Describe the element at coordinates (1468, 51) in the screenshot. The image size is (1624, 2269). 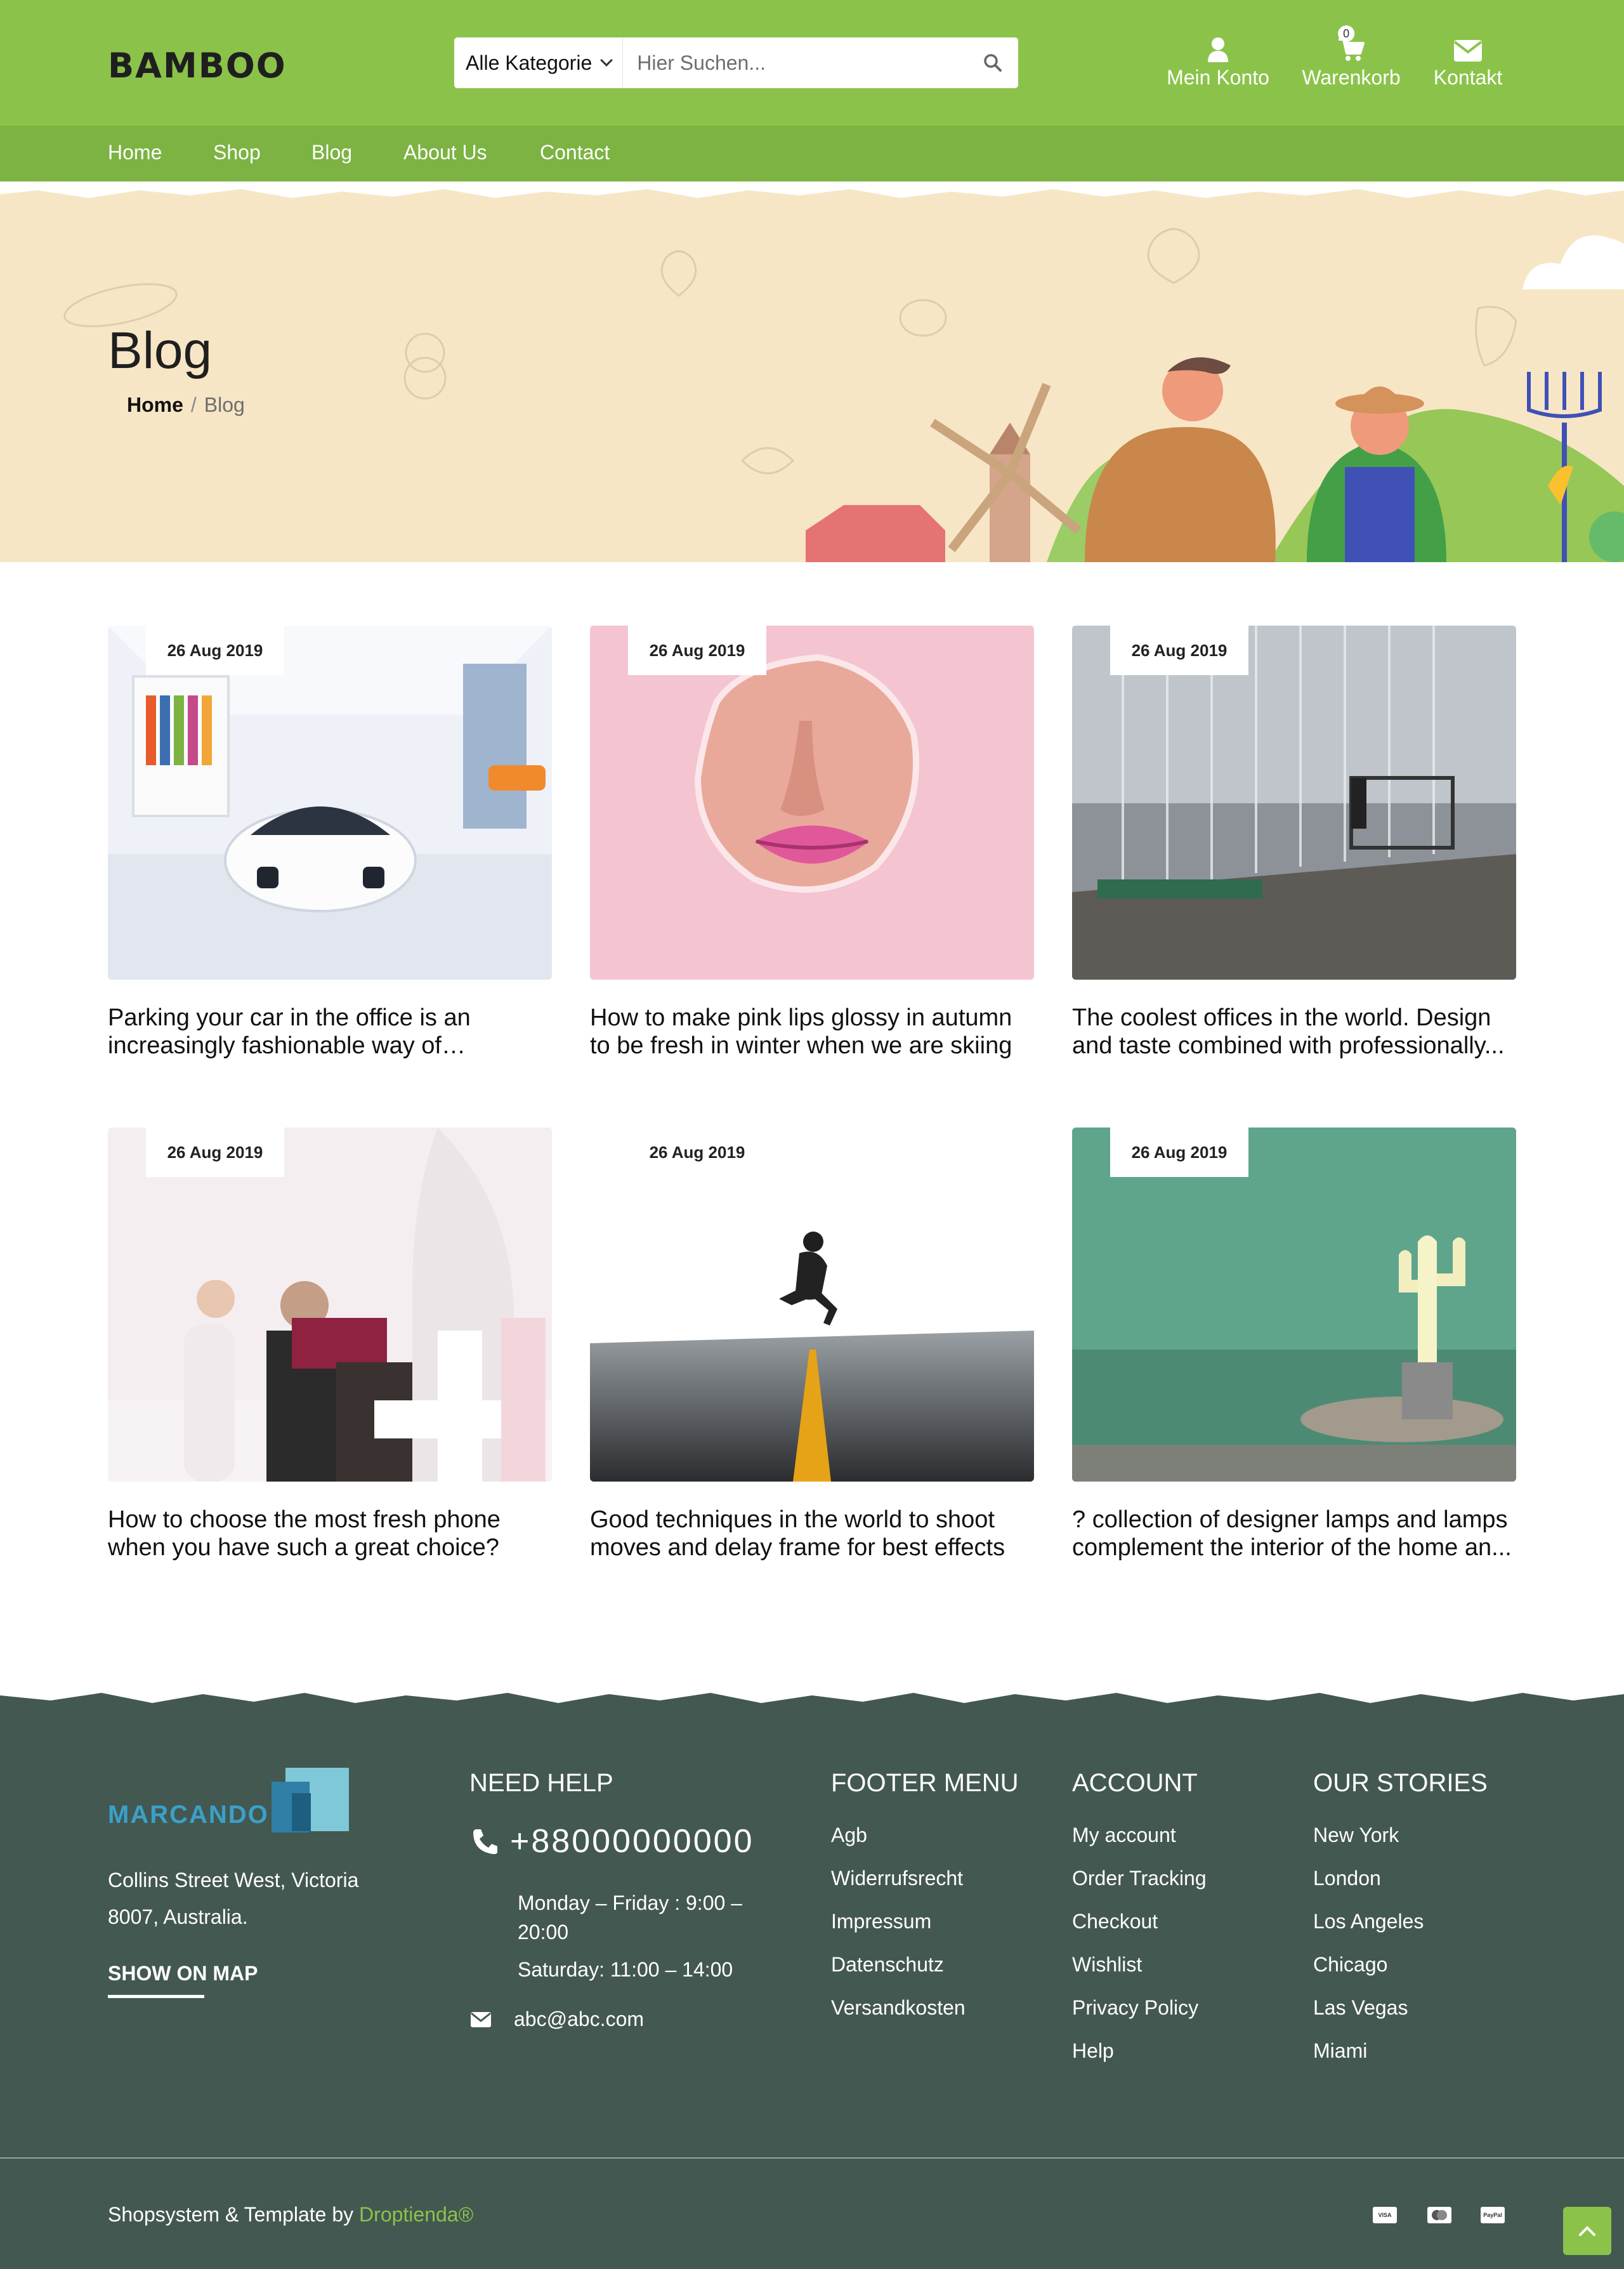
I see `envelope-icon` at that location.